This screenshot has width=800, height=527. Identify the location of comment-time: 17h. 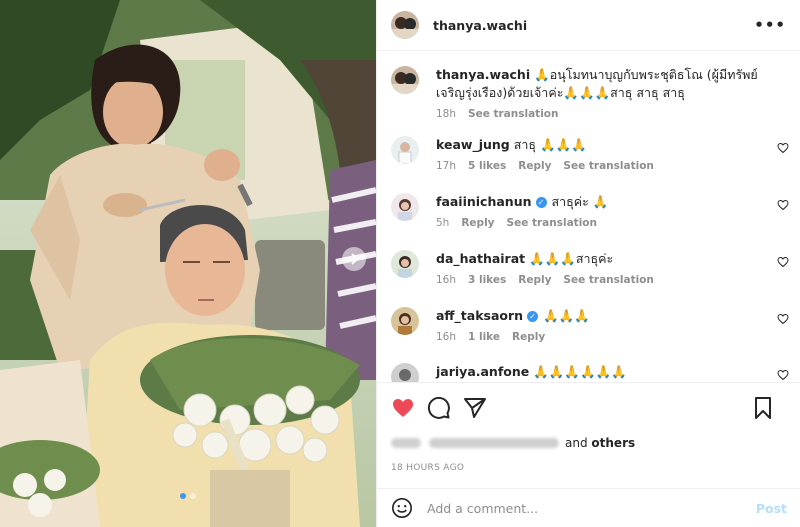
(446, 166).